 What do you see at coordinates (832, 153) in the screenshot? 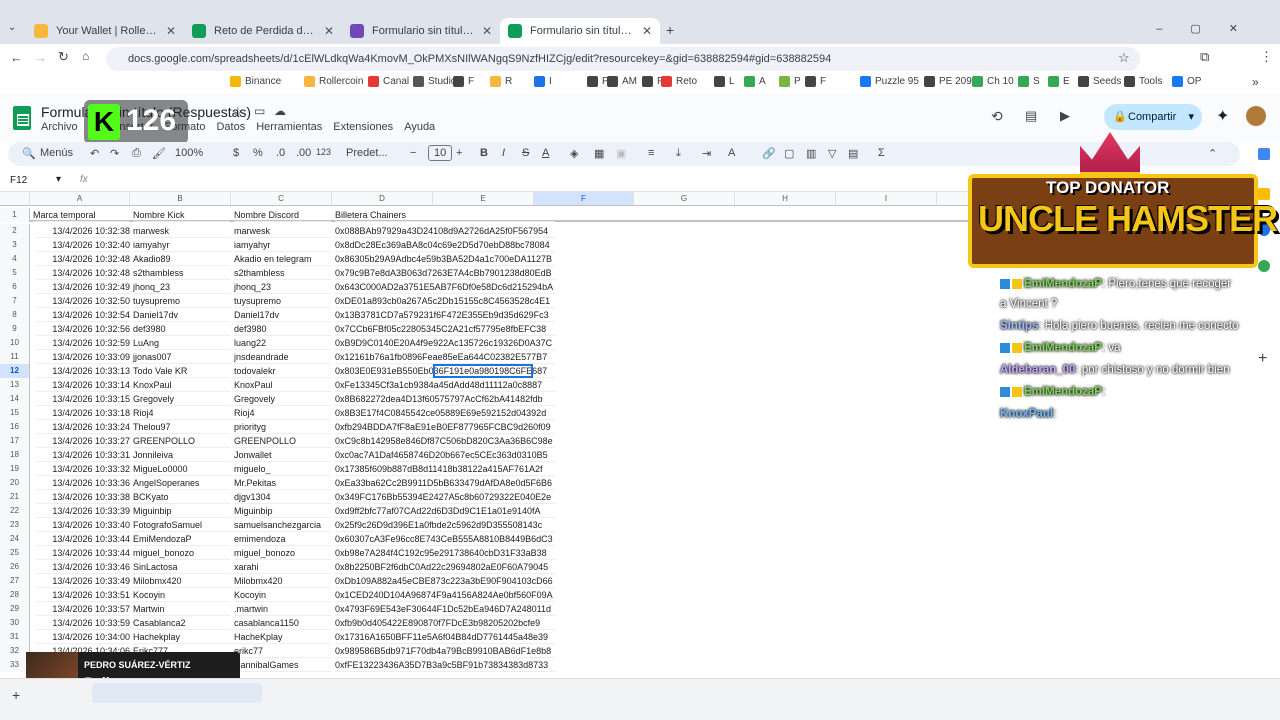
I see `filter-icon: ▽` at bounding box center [832, 153].